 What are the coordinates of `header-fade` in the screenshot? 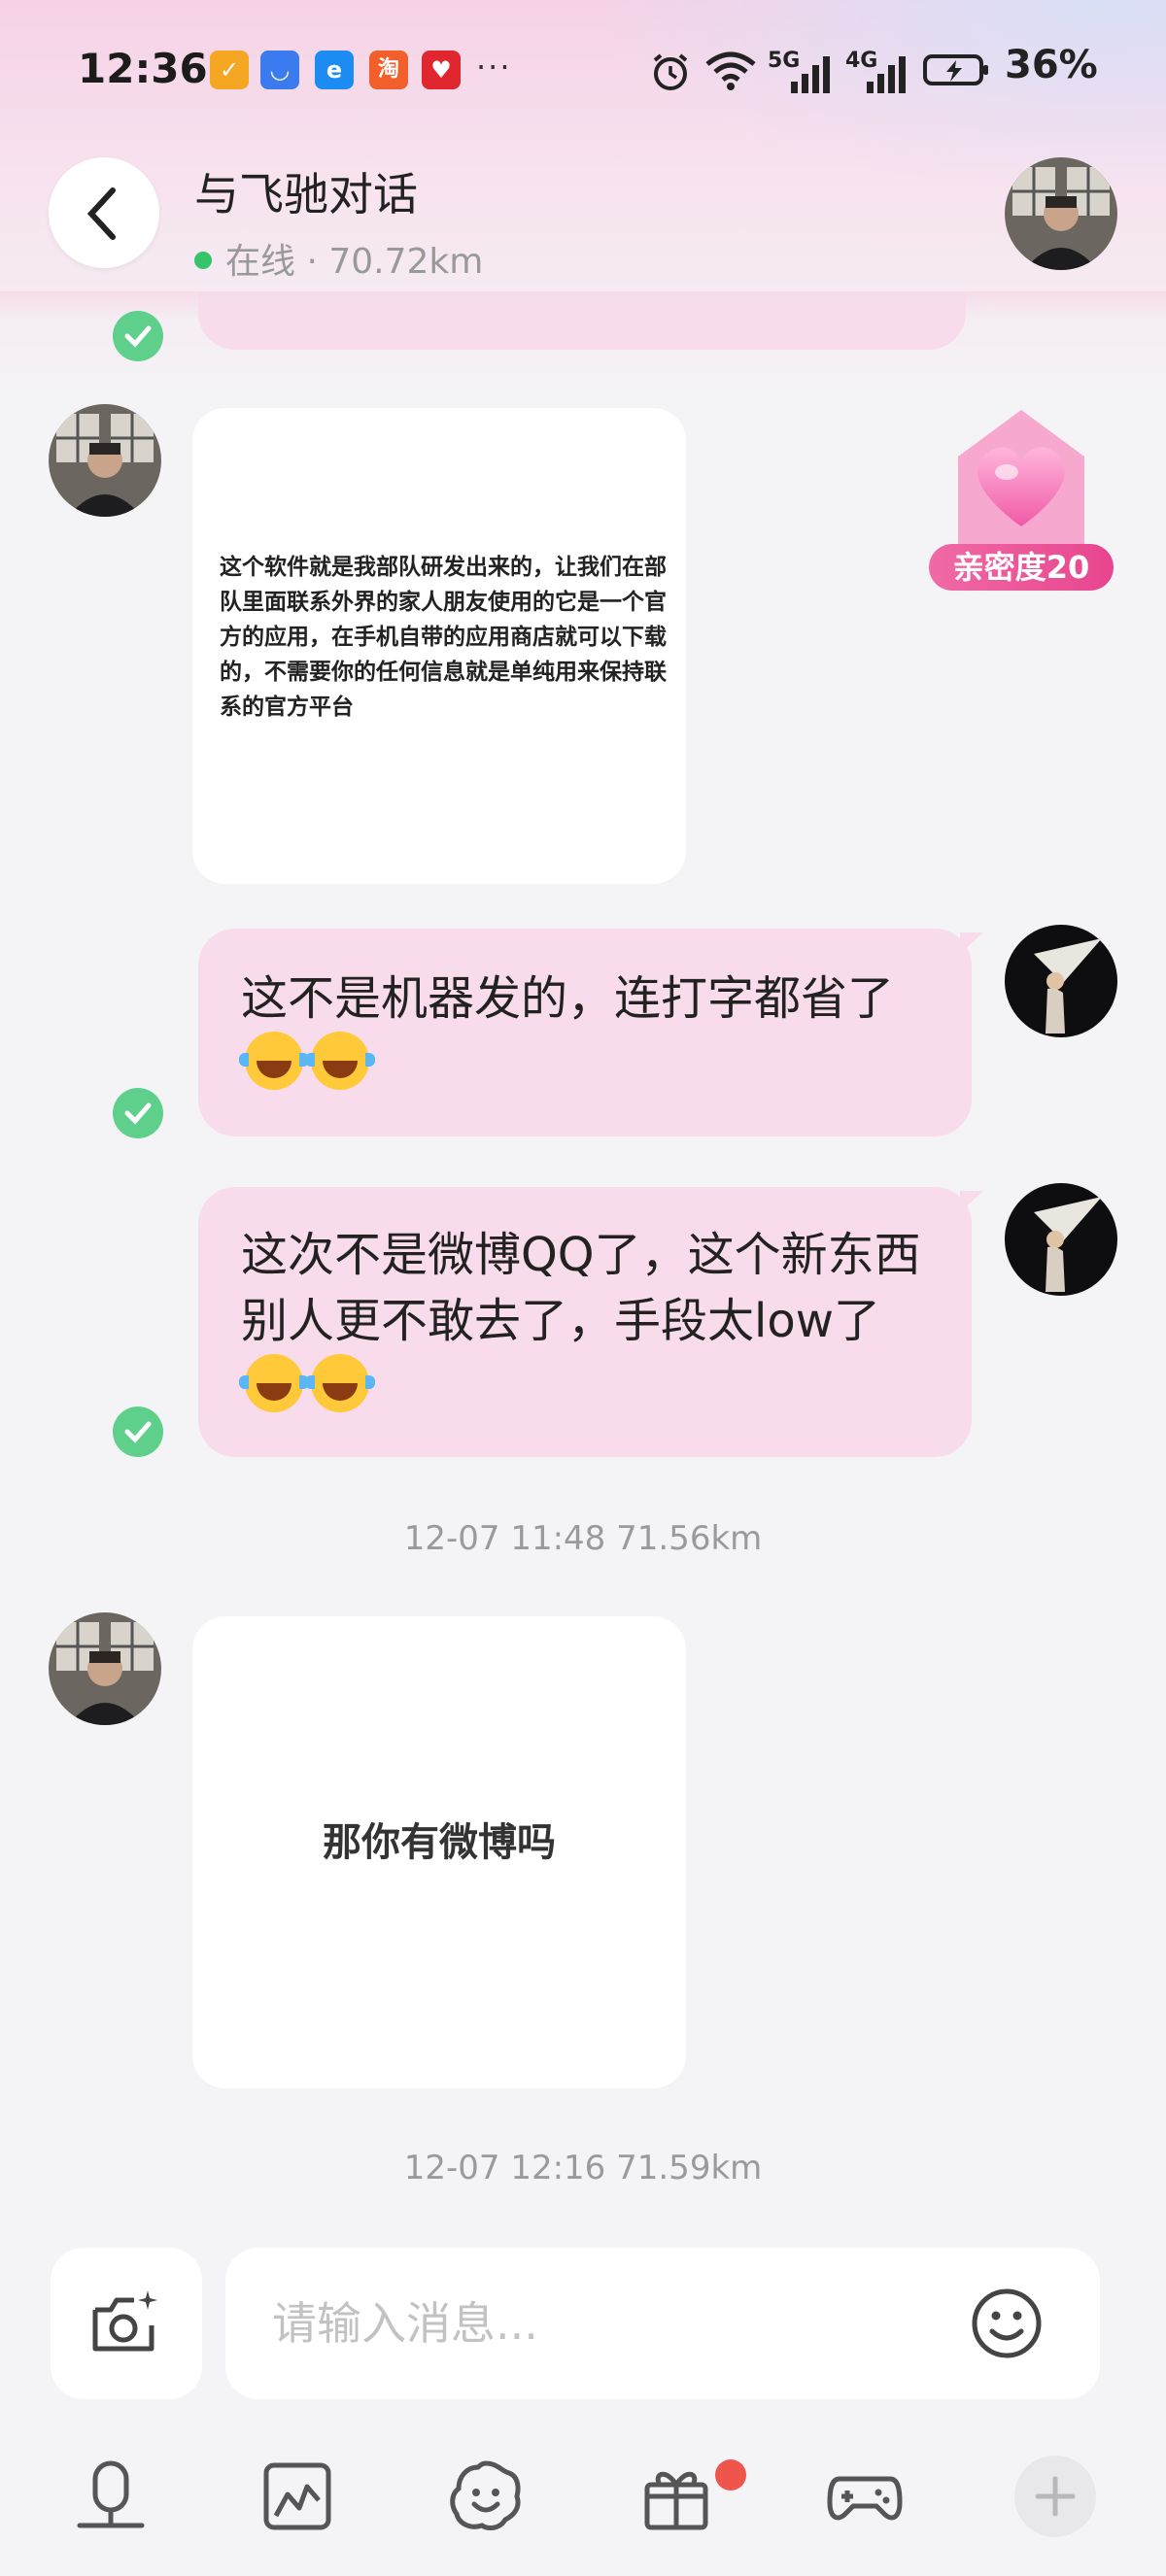 It's located at (583, 305).